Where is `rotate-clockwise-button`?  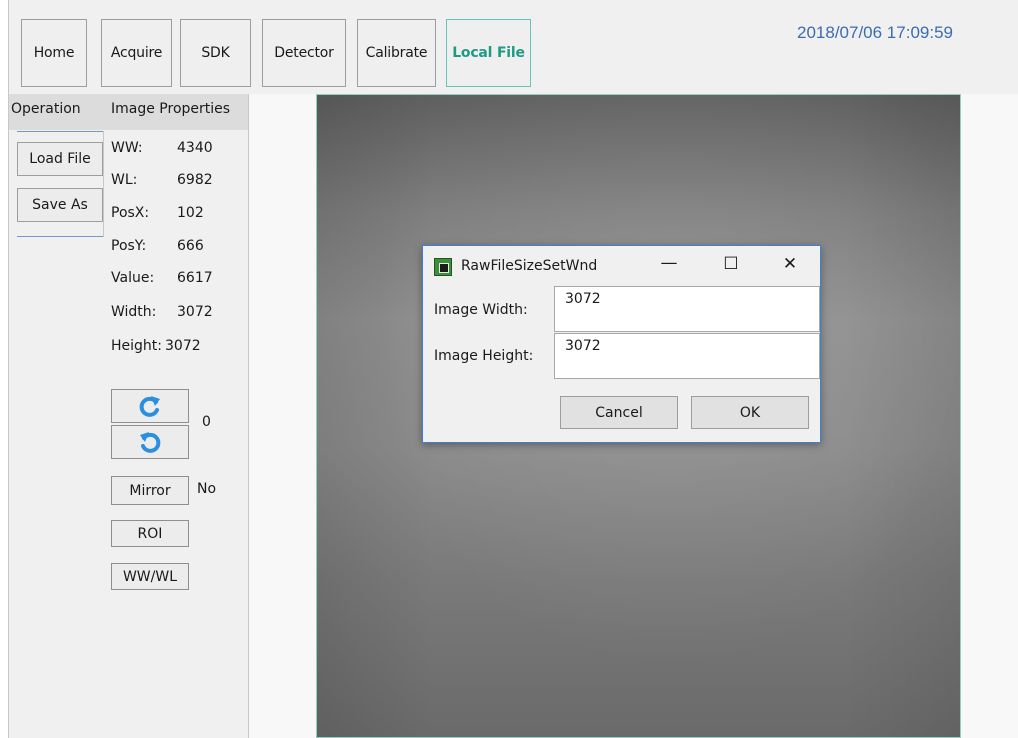
rotate-clockwise-button is located at coordinates (150, 406).